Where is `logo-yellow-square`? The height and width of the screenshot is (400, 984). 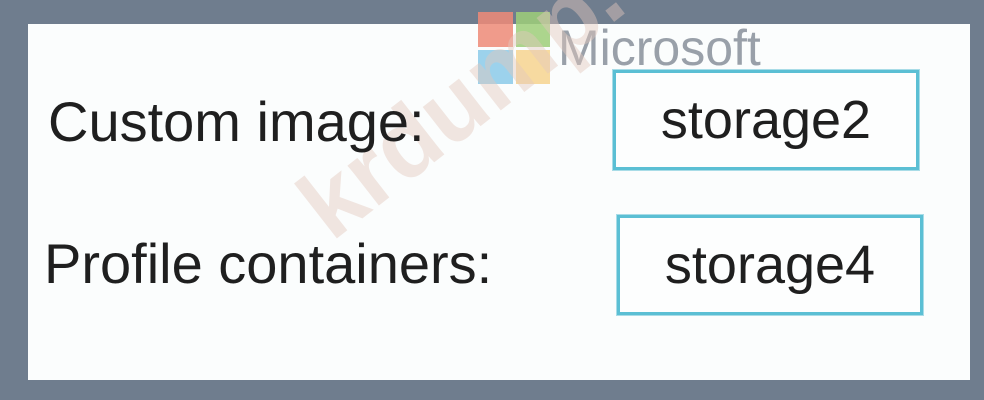
logo-yellow-square is located at coordinates (532, 66).